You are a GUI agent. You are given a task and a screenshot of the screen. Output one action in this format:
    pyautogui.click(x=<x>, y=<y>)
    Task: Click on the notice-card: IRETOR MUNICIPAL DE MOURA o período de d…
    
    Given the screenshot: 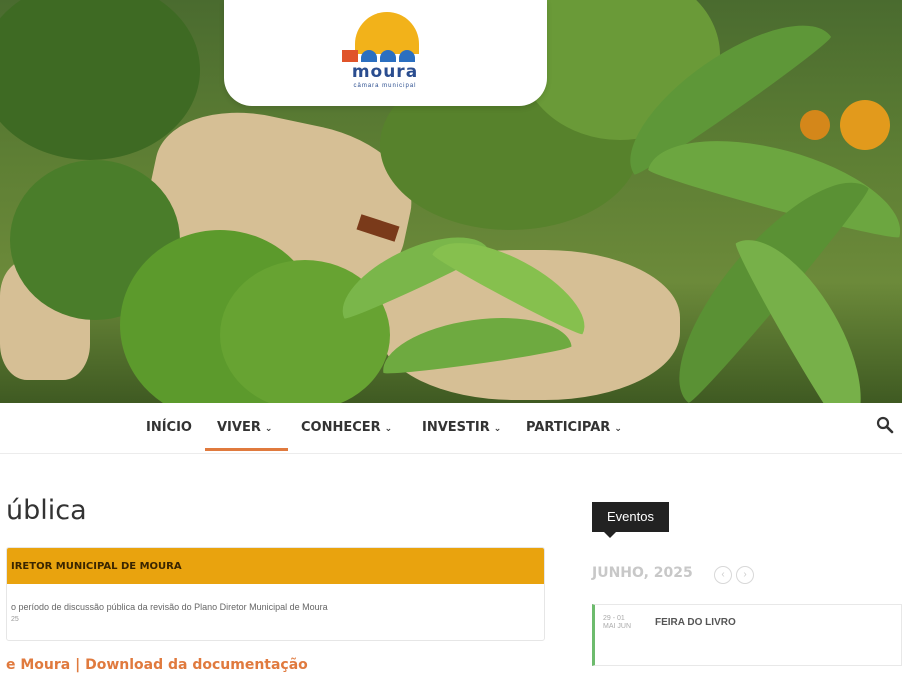 What is the action you would take?
    pyautogui.click(x=275, y=594)
    